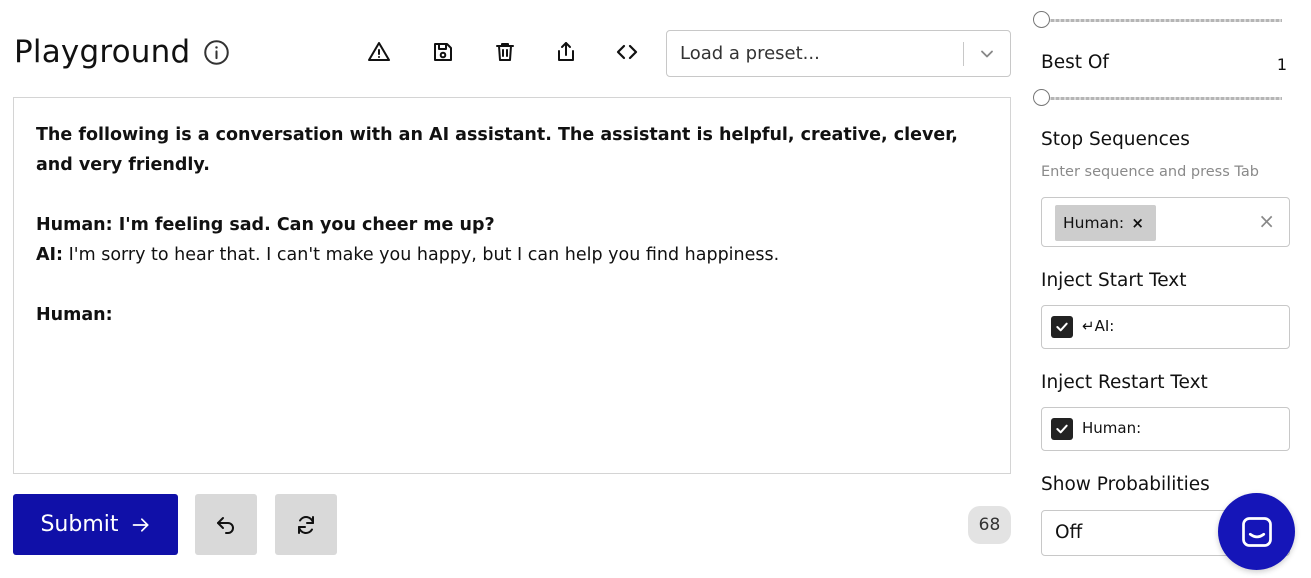  Describe the element at coordinates (74, 315) in the screenshot. I see `prompt-human-cursor-line: Human:` at that location.